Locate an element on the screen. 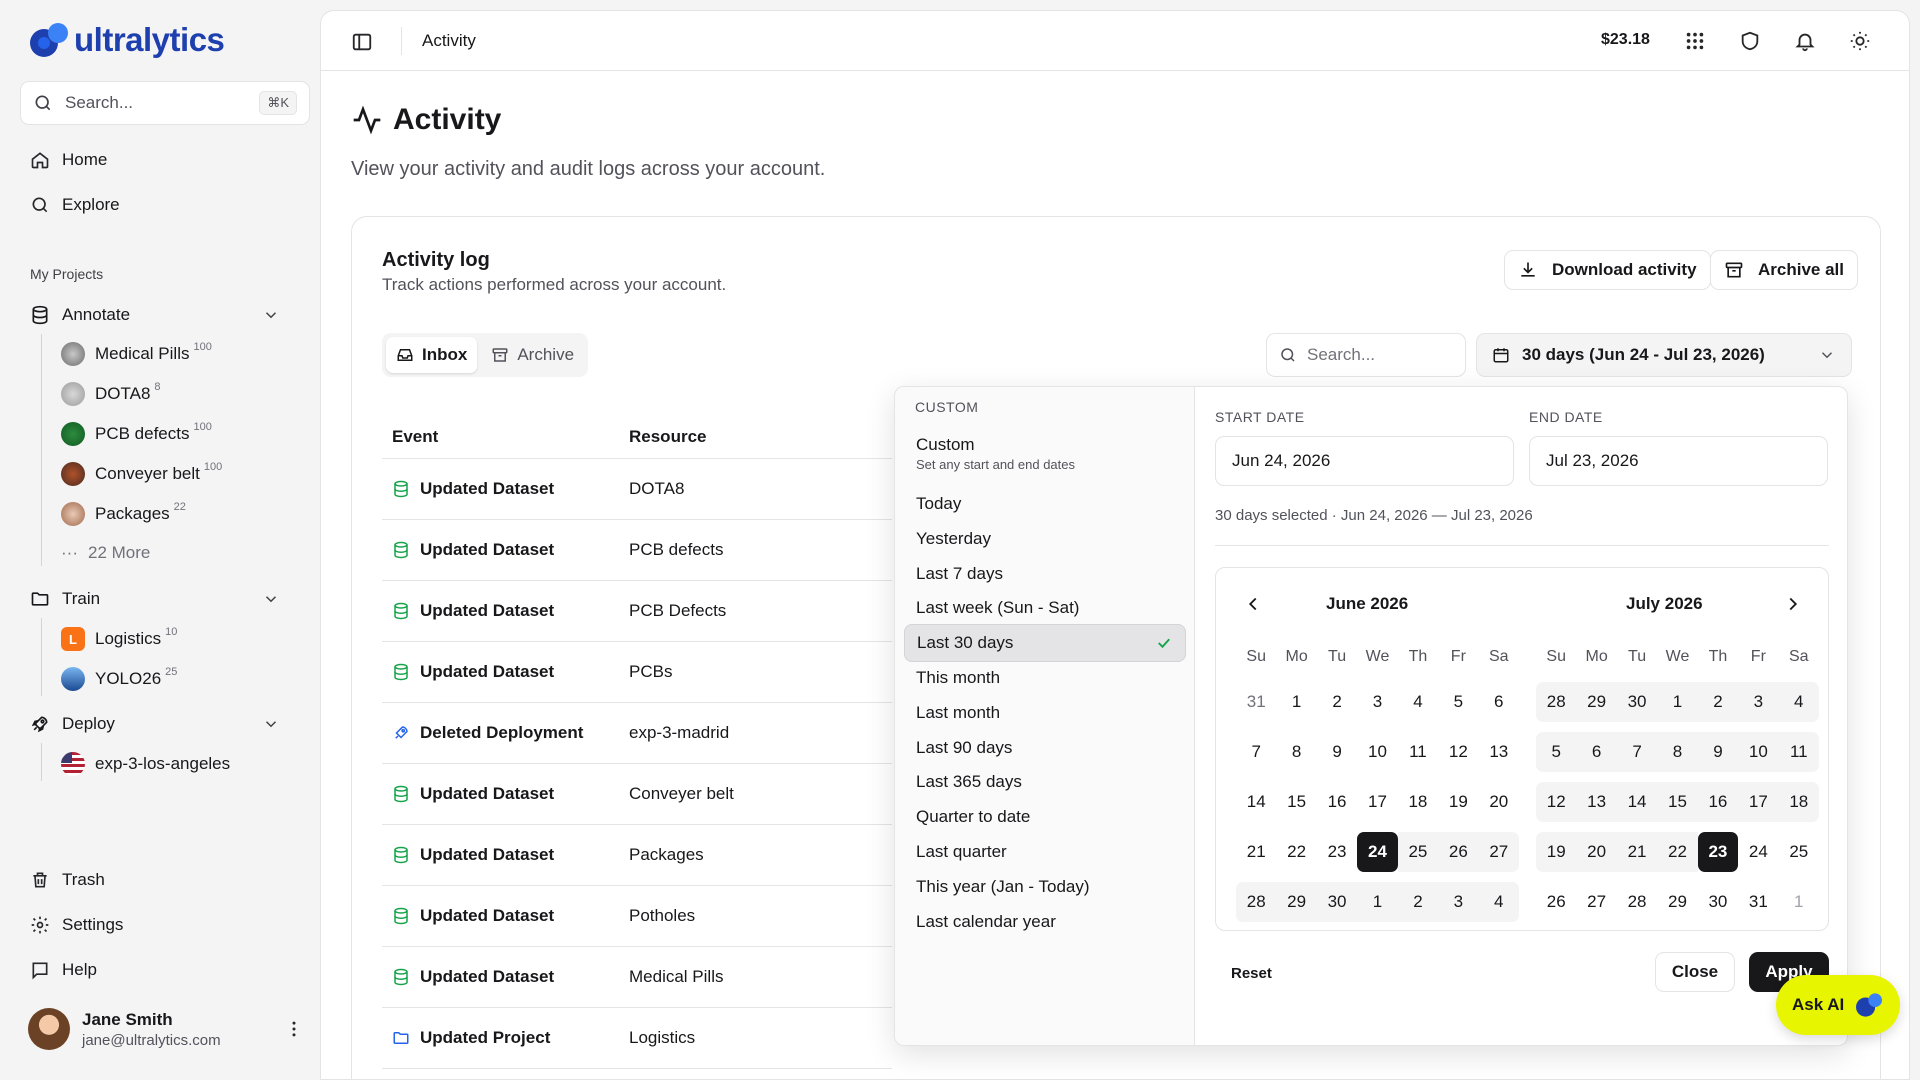  project-logistics: L Logistics 10 is located at coordinates (119, 638).